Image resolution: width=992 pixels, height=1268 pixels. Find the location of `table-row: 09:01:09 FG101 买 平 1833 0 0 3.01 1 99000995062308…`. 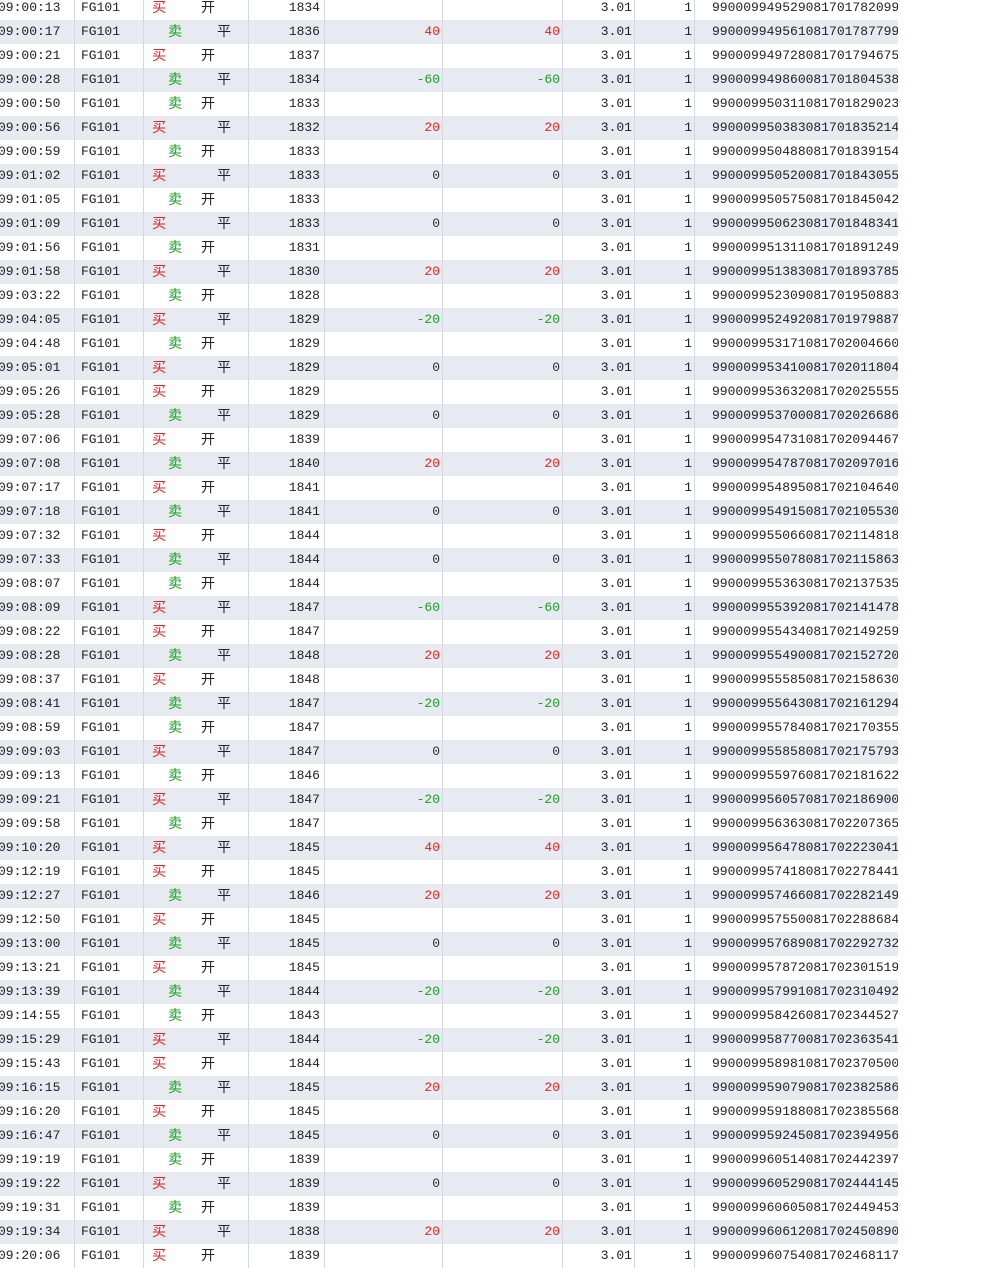

table-row: 09:01:09 FG101 买 平 1833 0 0 3.01 1 99000995062308… is located at coordinates (449, 224).